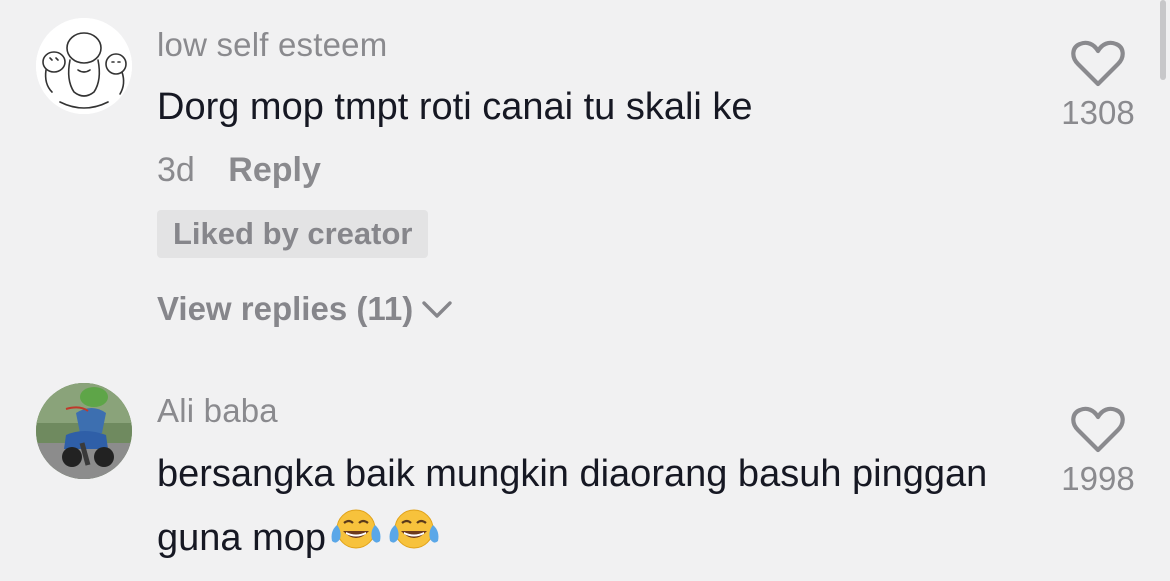 This screenshot has width=1170, height=581. I want to click on comment-meta: 3d Reply, so click(239, 170).